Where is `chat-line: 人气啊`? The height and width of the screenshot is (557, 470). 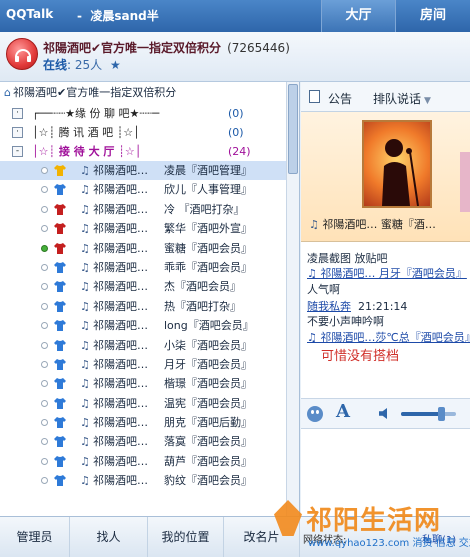
chat-line: 人气啊 is located at coordinates (323, 289).